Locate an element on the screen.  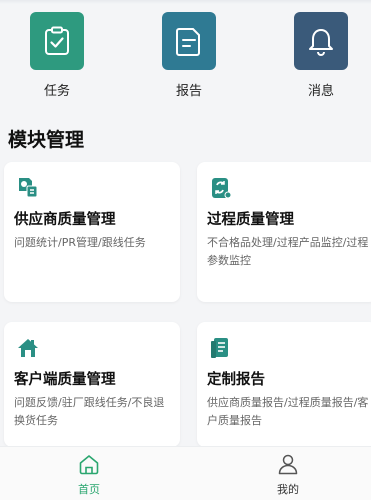
supplier-quality-icon is located at coordinates (28, 188).